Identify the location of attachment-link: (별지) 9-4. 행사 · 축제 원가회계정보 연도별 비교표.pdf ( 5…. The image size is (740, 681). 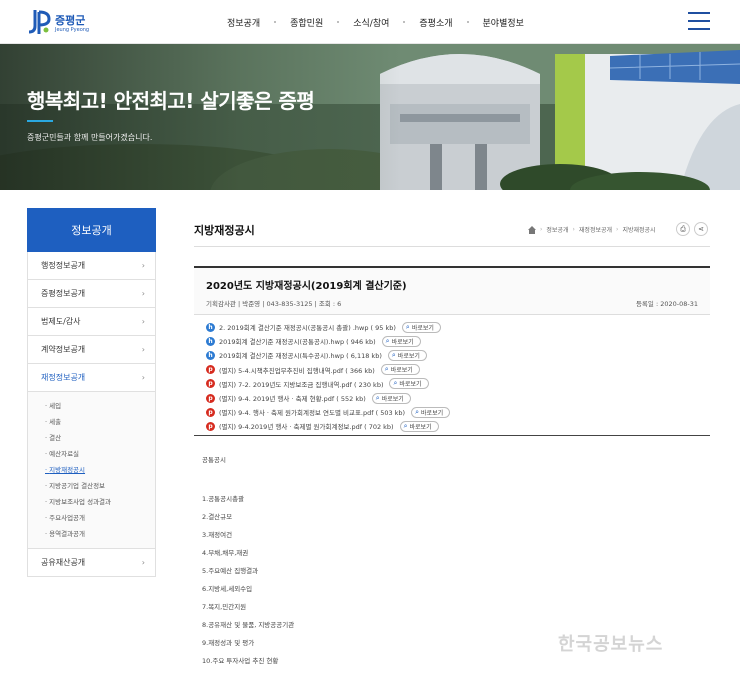
(312, 412).